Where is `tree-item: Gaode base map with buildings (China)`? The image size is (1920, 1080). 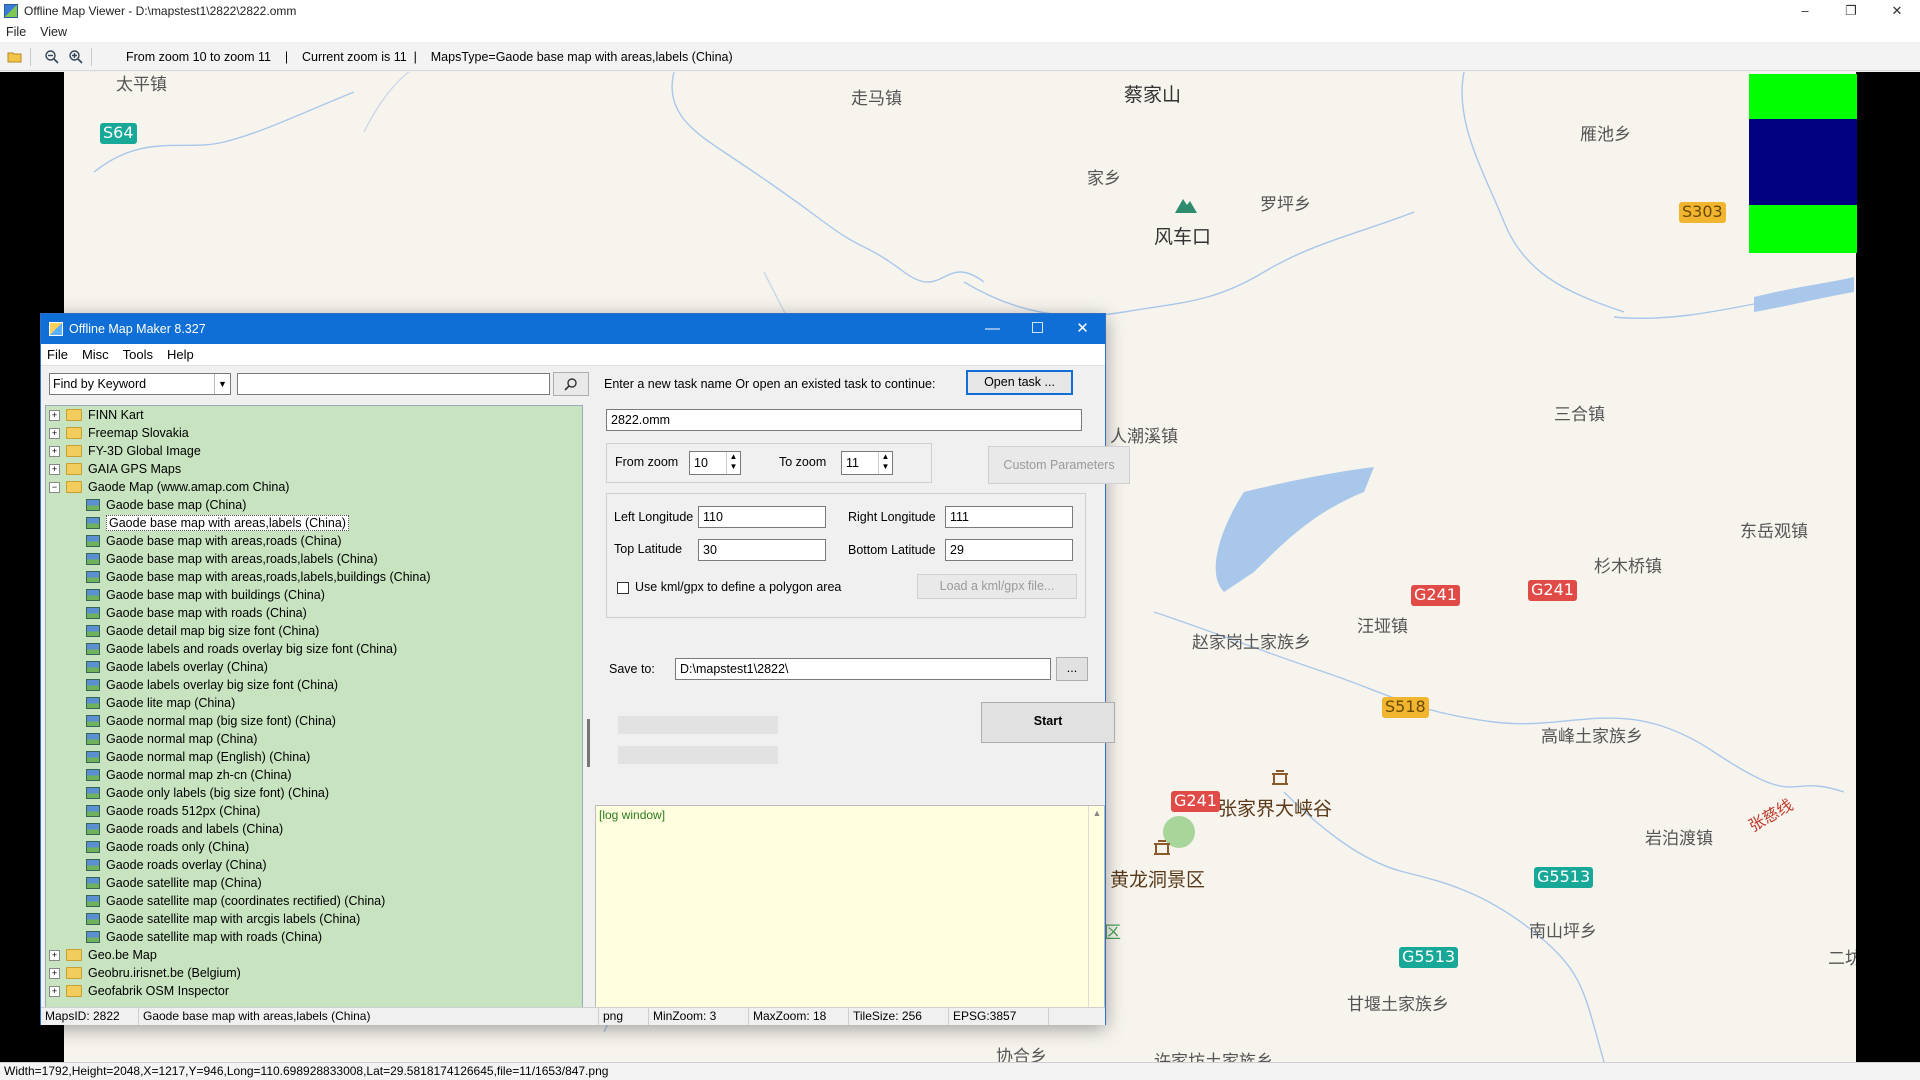 tree-item: Gaode base map with buildings (China) is located at coordinates (314, 595).